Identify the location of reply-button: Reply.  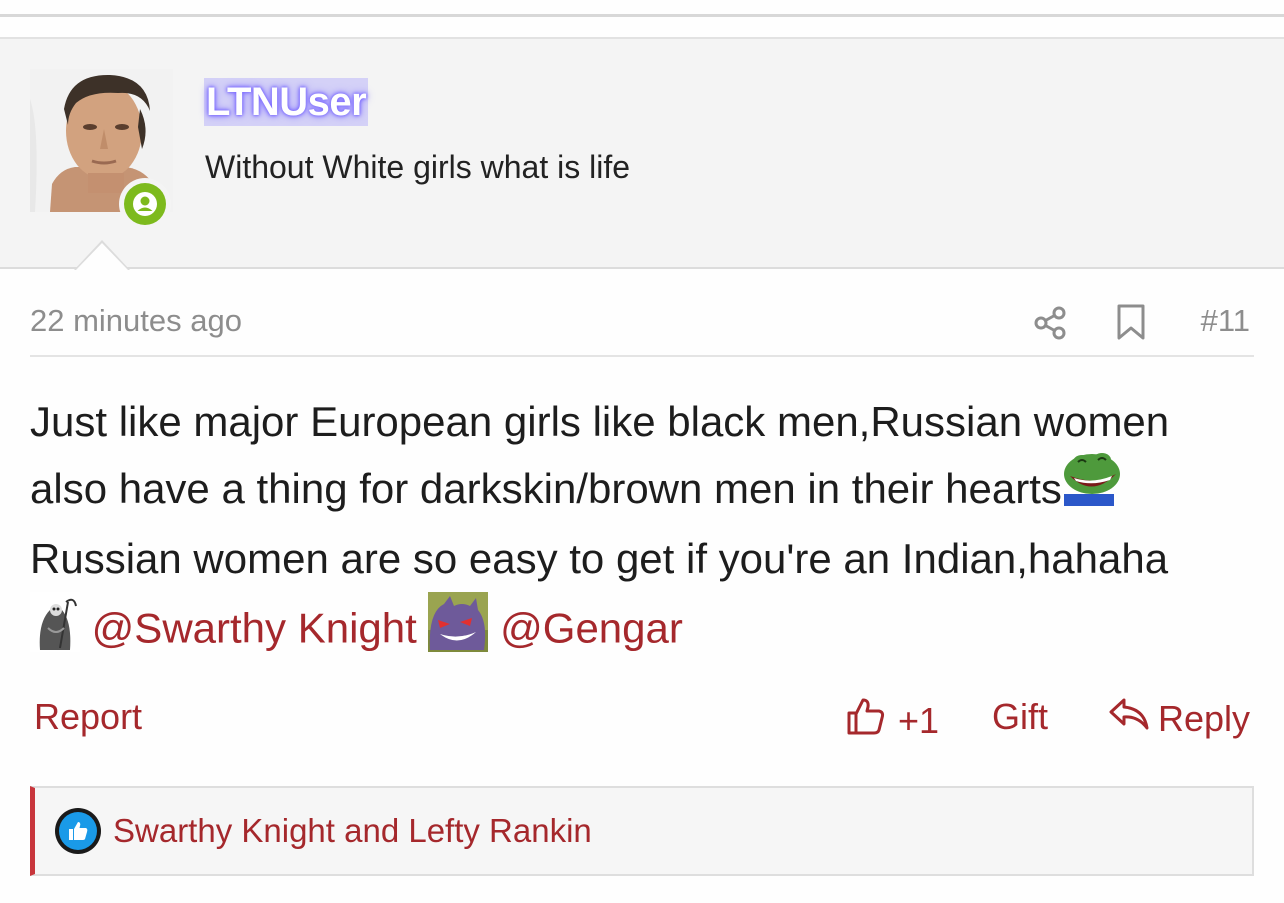
(1179, 718).